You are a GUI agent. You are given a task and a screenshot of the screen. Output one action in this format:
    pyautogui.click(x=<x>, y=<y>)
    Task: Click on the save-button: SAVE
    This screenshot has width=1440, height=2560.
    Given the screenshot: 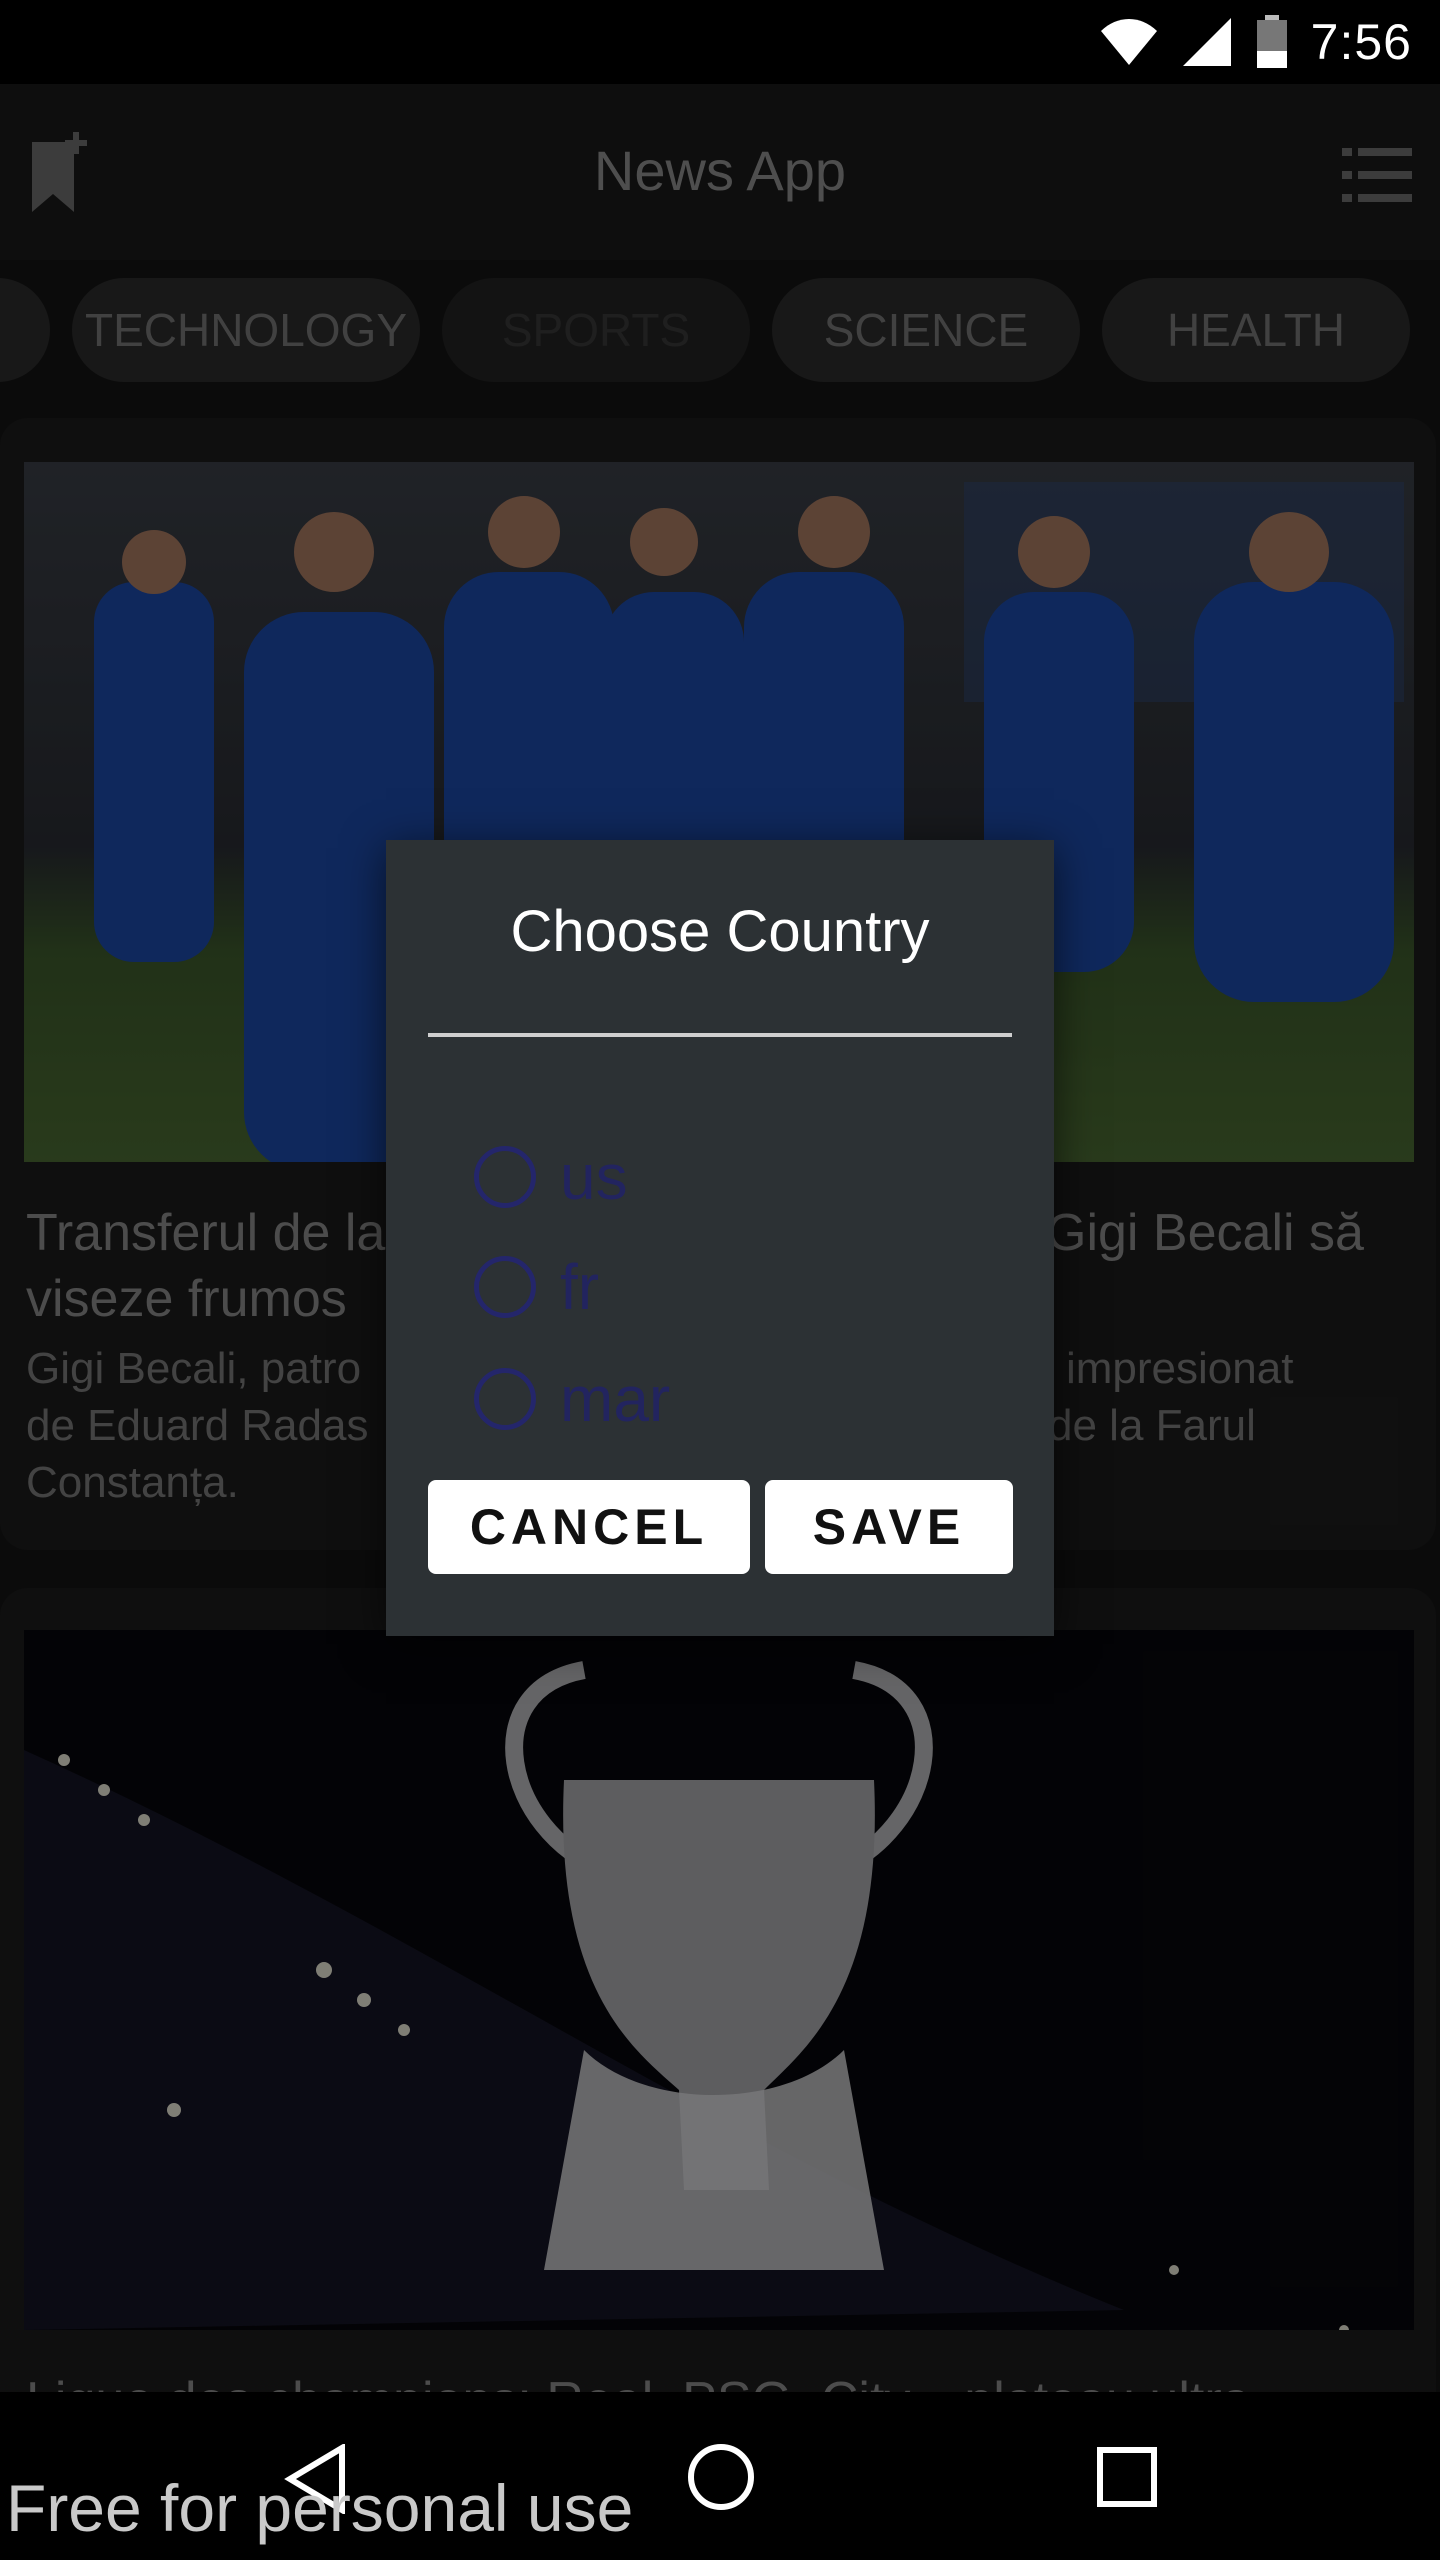 What is the action you would take?
    pyautogui.click(x=889, y=1527)
    